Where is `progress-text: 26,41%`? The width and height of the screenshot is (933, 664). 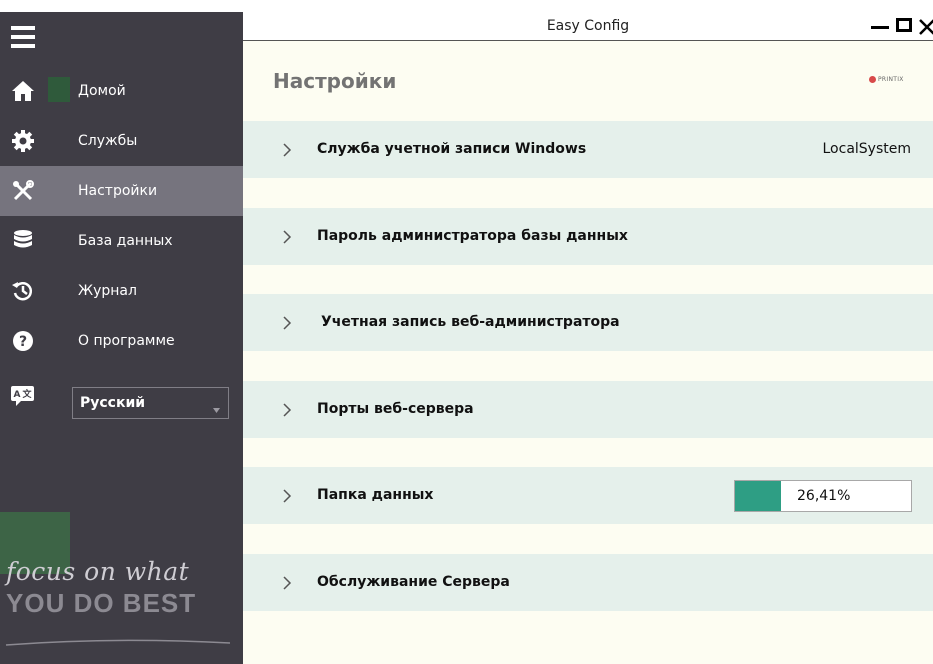 progress-text: 26,41% is located at coordinates (824, 496).